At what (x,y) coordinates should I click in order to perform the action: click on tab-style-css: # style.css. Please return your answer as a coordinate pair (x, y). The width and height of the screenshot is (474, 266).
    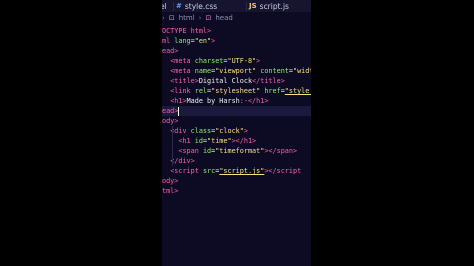
    Looking at the image, I should click on (196, 6).